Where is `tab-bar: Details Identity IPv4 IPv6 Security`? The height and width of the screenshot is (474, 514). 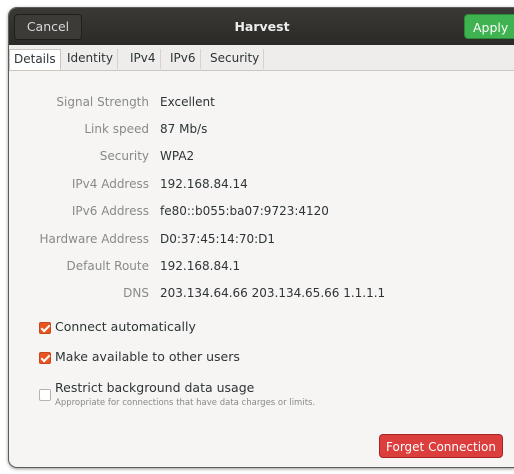 tab-bar: Details Identity IPv4 IPv6 Security is located at coordinates (261, 58).